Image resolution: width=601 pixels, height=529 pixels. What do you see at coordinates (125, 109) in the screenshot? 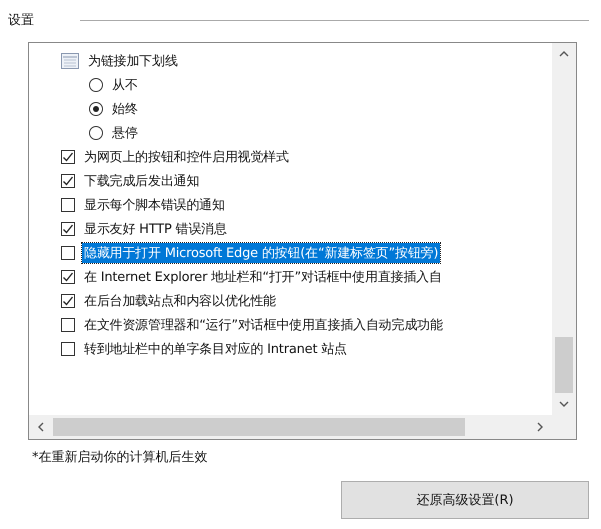
I see `option-label: 始终` at bounding box center [125, 109].